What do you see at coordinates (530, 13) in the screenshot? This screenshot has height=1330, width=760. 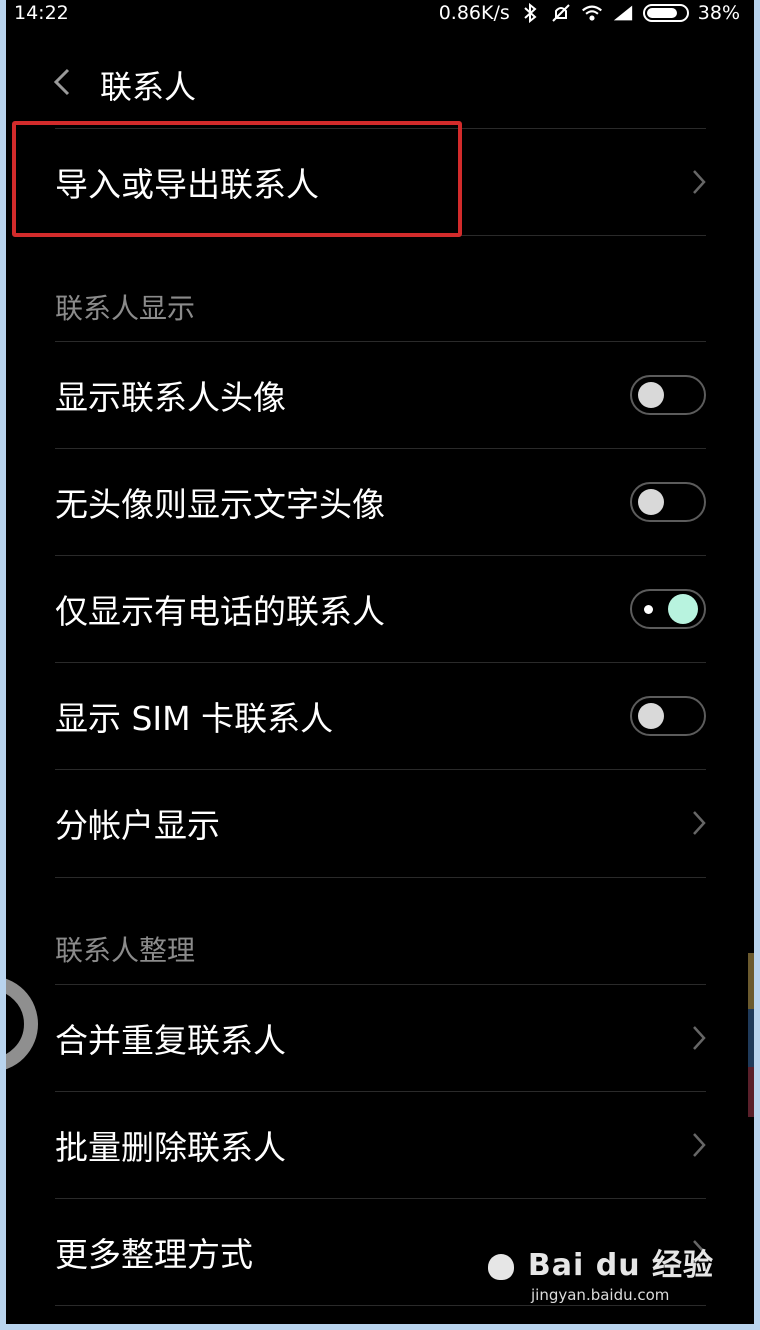 I see `bluetooth-icon` at bounding box center [530, 13].